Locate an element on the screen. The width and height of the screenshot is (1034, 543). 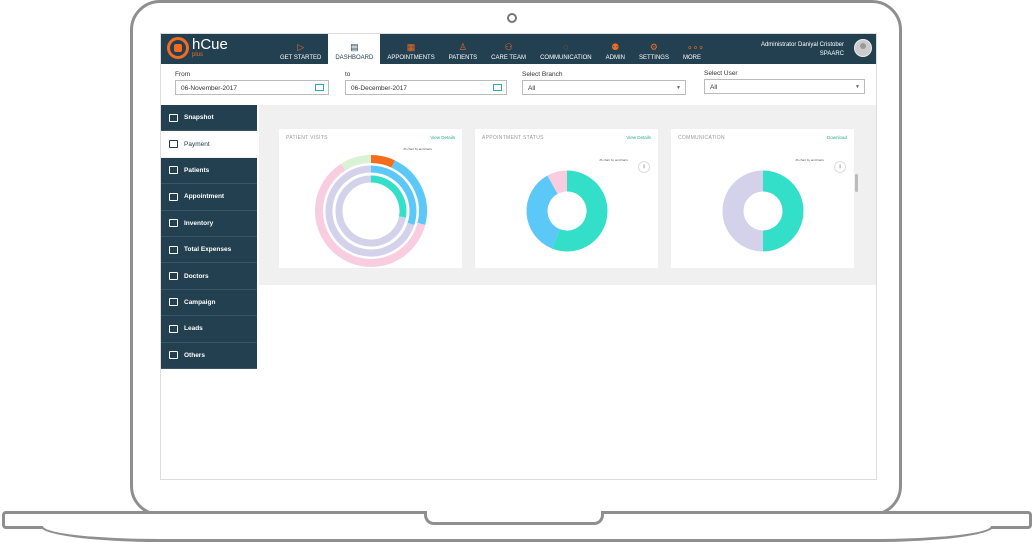
nav-patients: ♙ PATIENTS is located at coordinates (463, 49).